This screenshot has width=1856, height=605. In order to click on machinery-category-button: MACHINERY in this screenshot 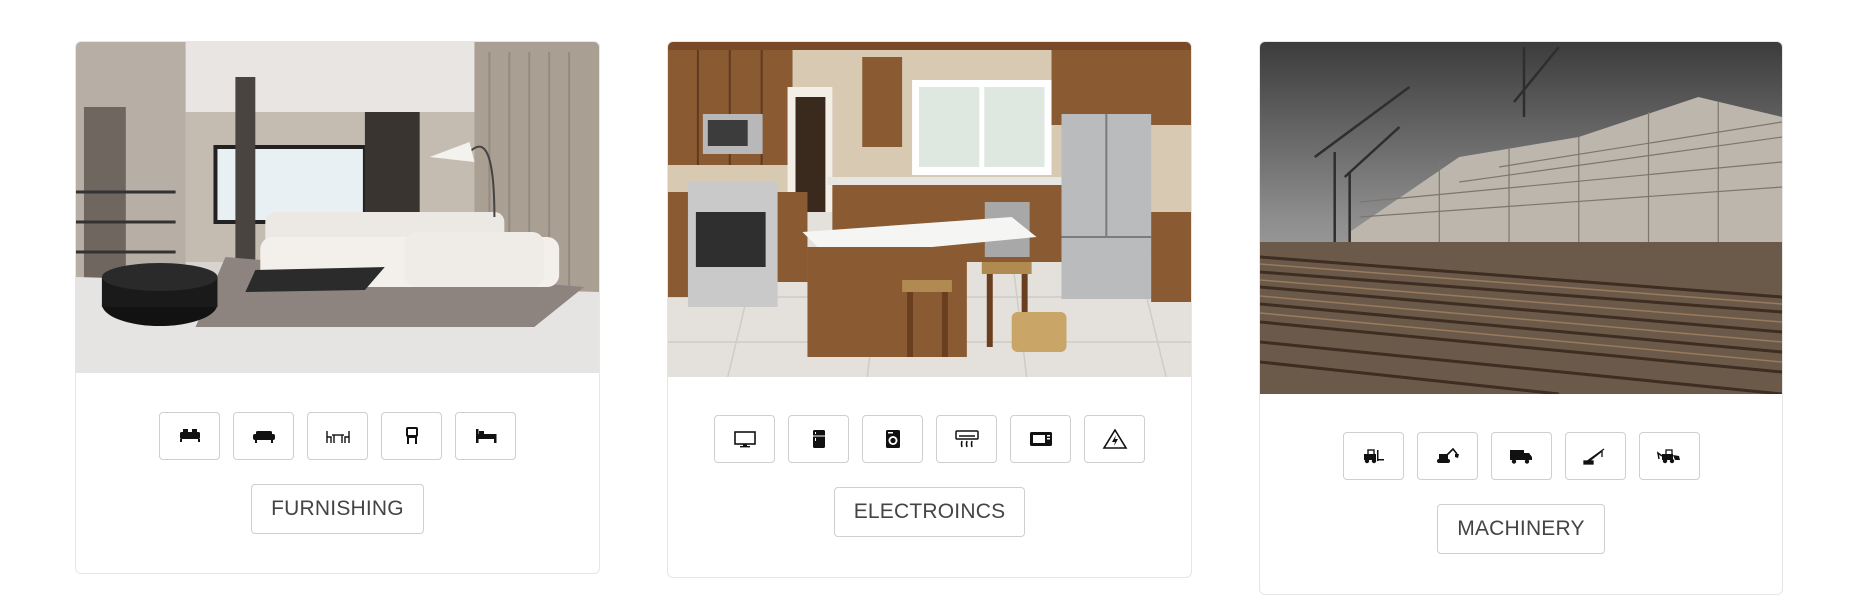, I will do `click(1521, 529)`.